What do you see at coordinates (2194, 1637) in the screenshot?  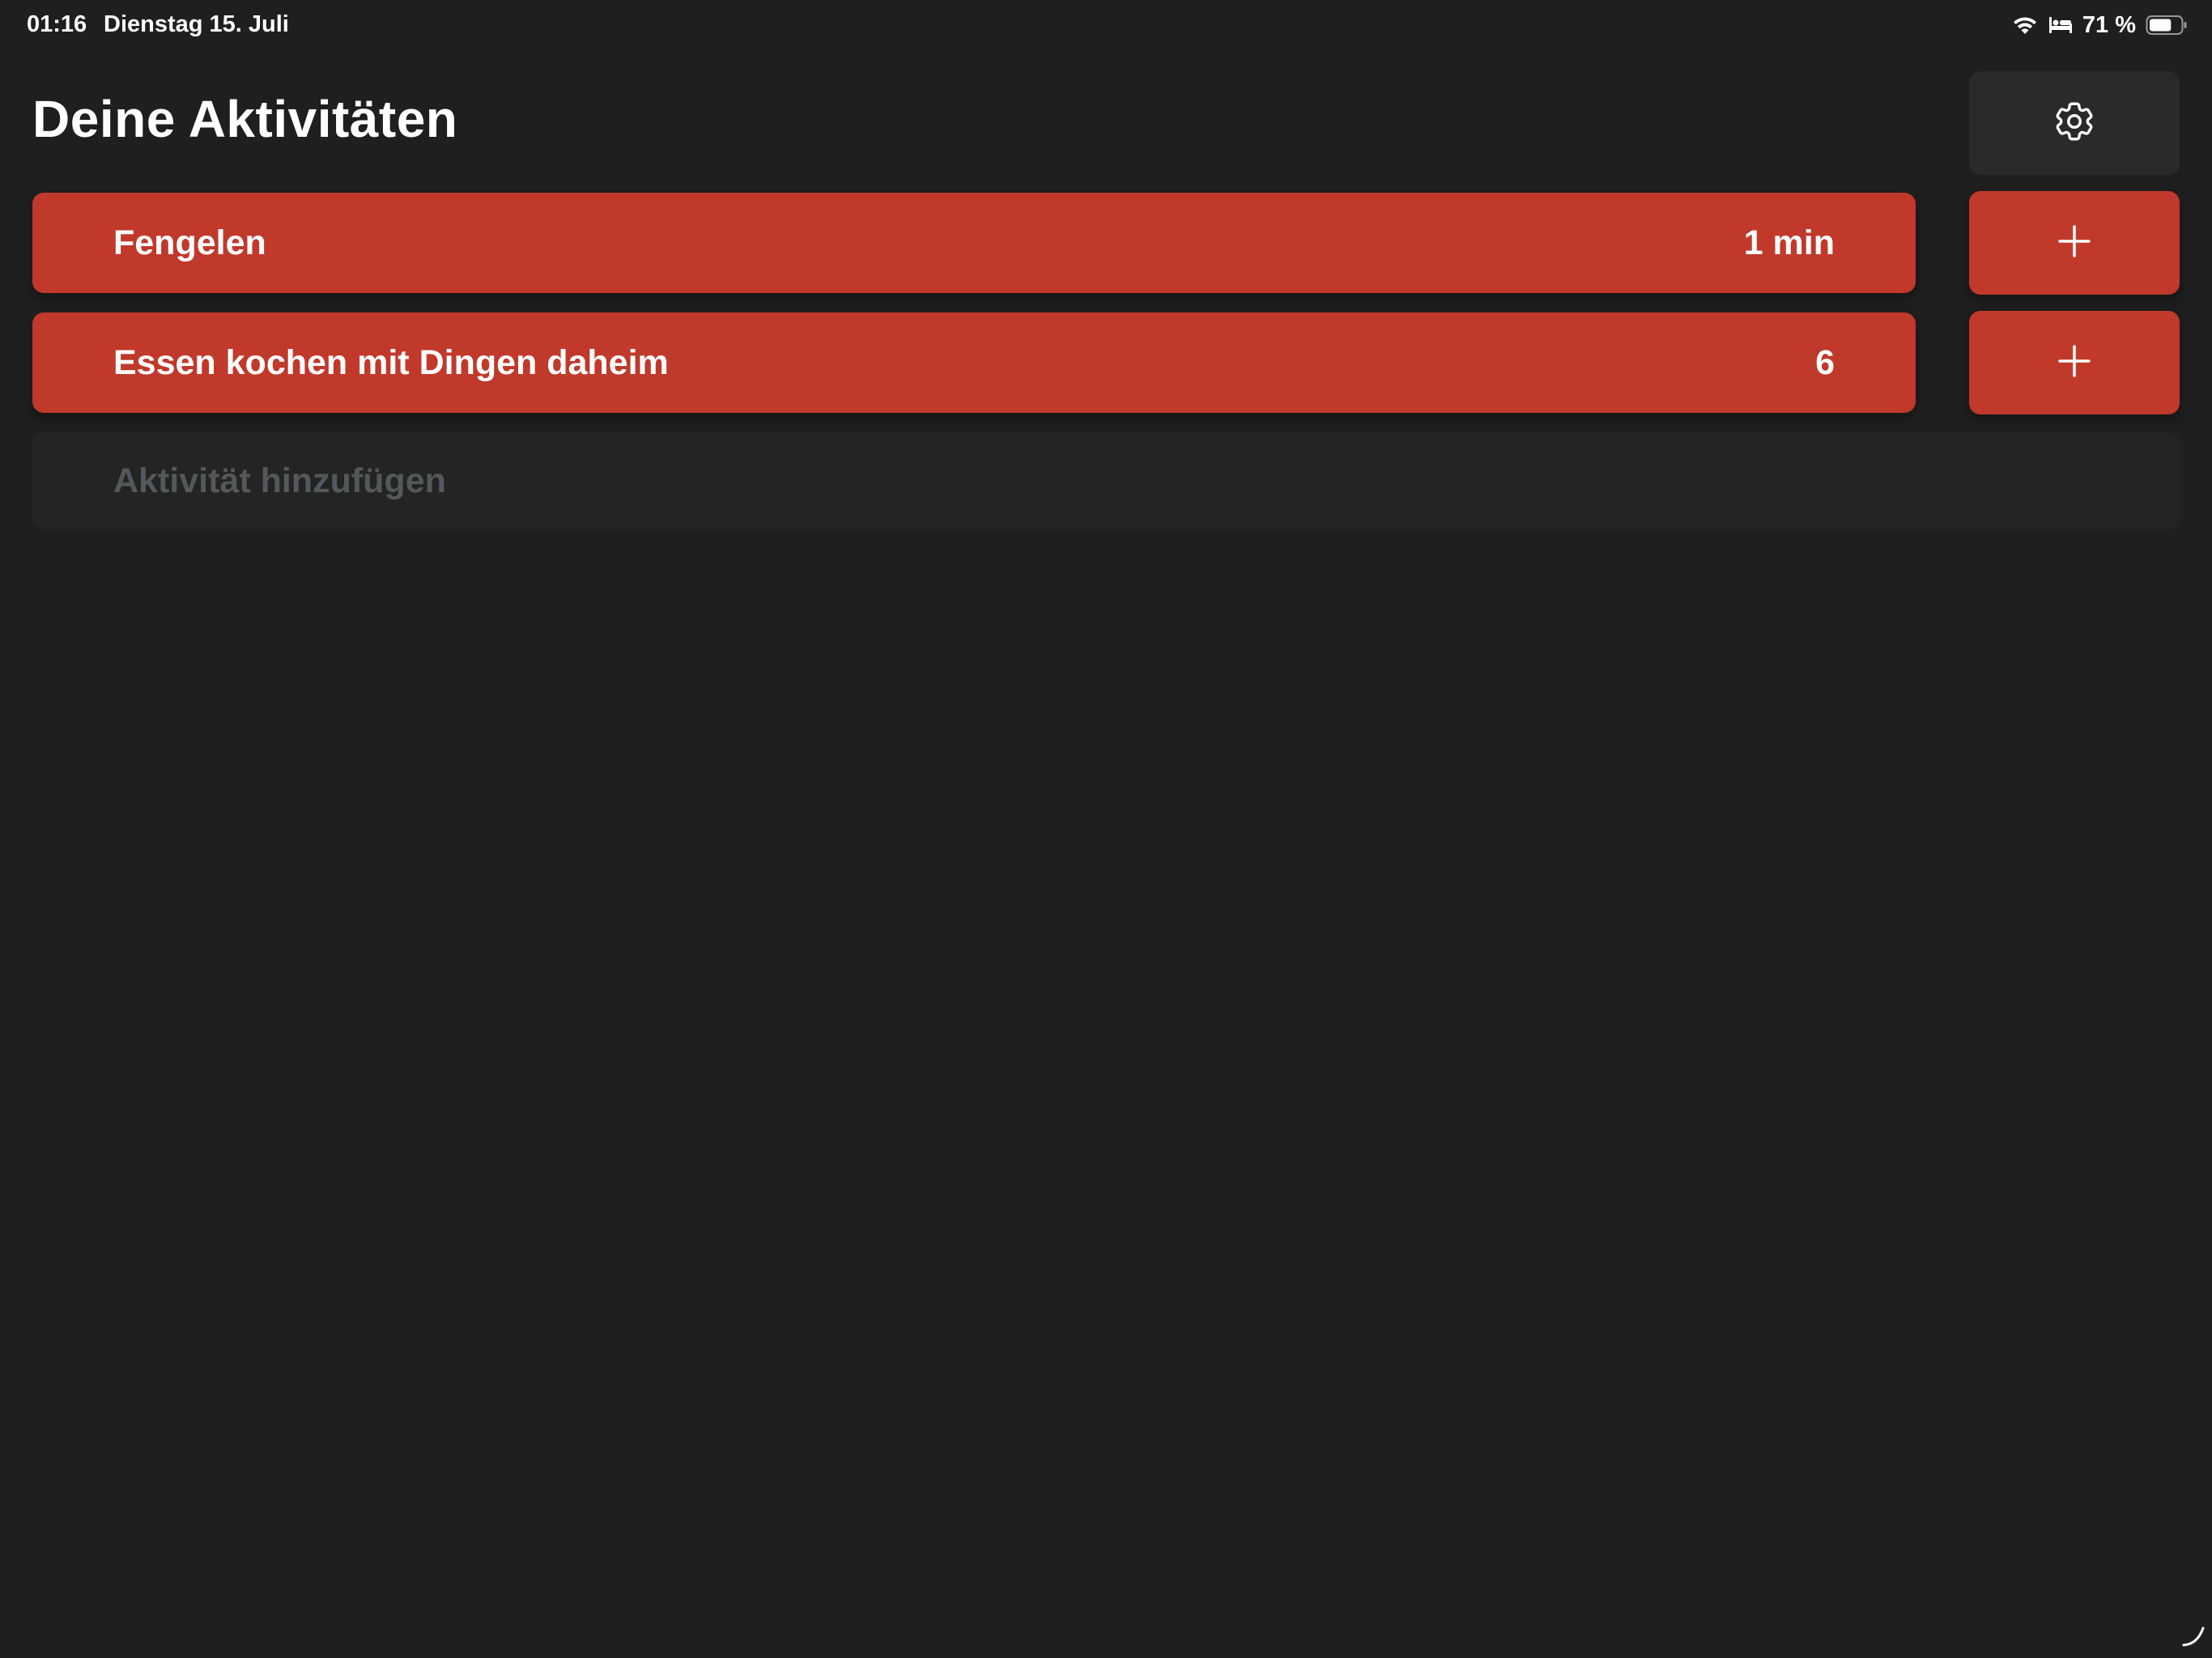 I see `corner-handle-icon` at bounding box center [2194, 1637].